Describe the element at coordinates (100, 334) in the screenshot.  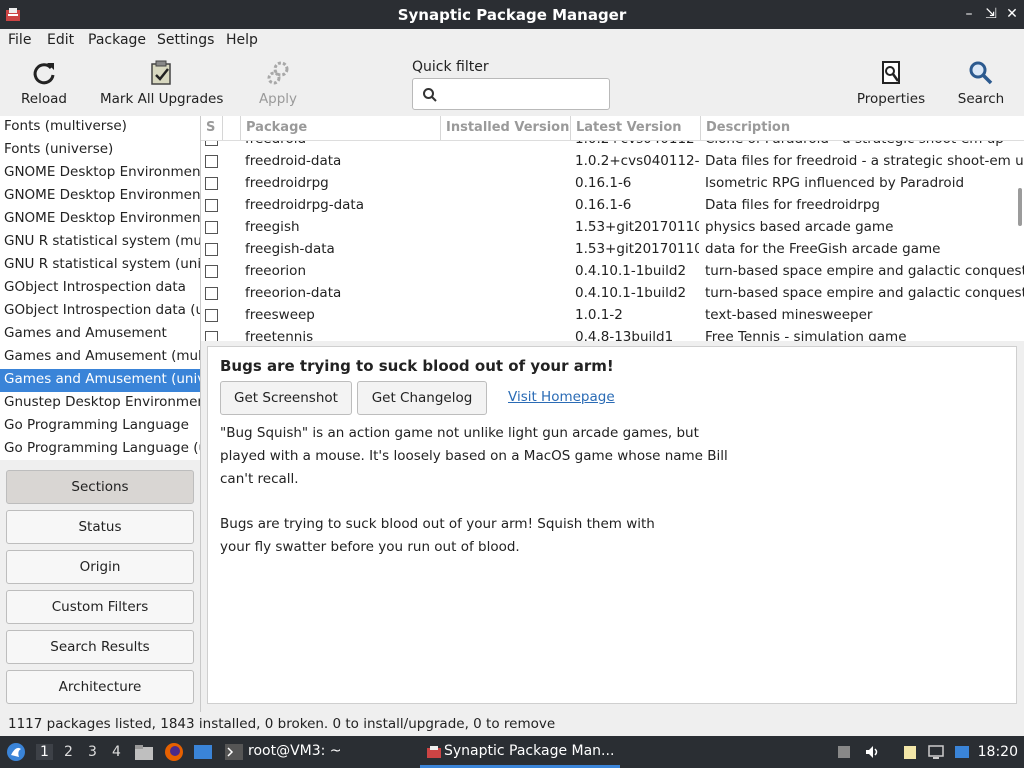
I see `section-item: Games and Amusement` at that location.